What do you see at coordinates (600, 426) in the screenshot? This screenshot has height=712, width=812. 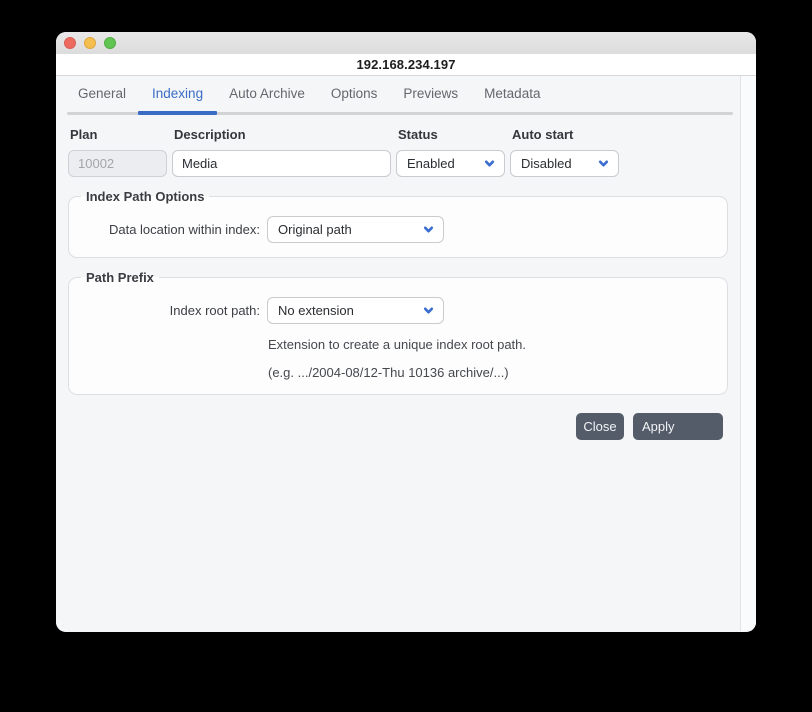 I see `close-button: Close` at bounding box center [600, 426].